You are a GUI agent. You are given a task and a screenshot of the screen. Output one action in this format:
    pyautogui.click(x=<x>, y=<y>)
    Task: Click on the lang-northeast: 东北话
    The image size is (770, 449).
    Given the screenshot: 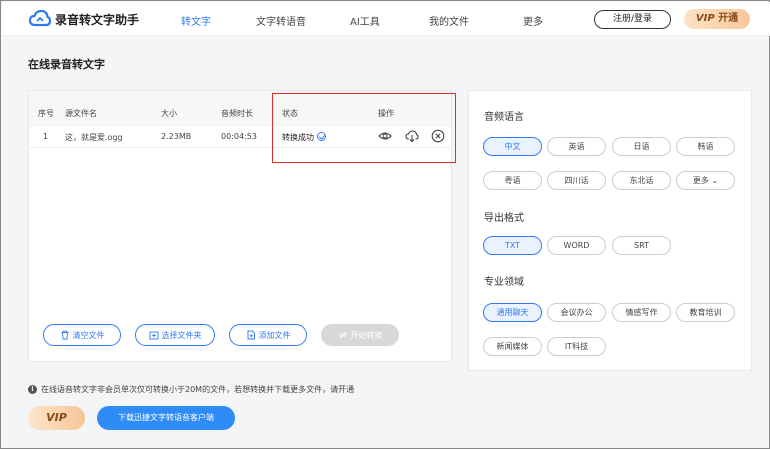 What is the action you would take?
    pyautogui.click(x=641, y=180)
    